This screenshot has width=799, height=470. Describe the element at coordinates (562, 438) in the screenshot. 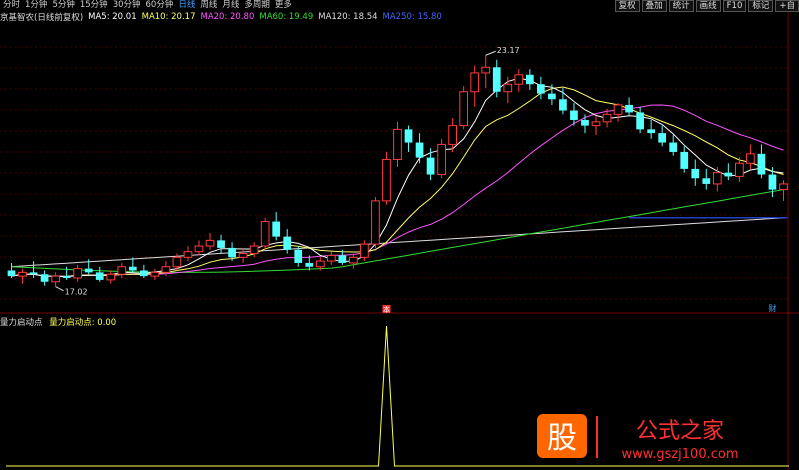

I see `watermark-logo: 股` at that location.